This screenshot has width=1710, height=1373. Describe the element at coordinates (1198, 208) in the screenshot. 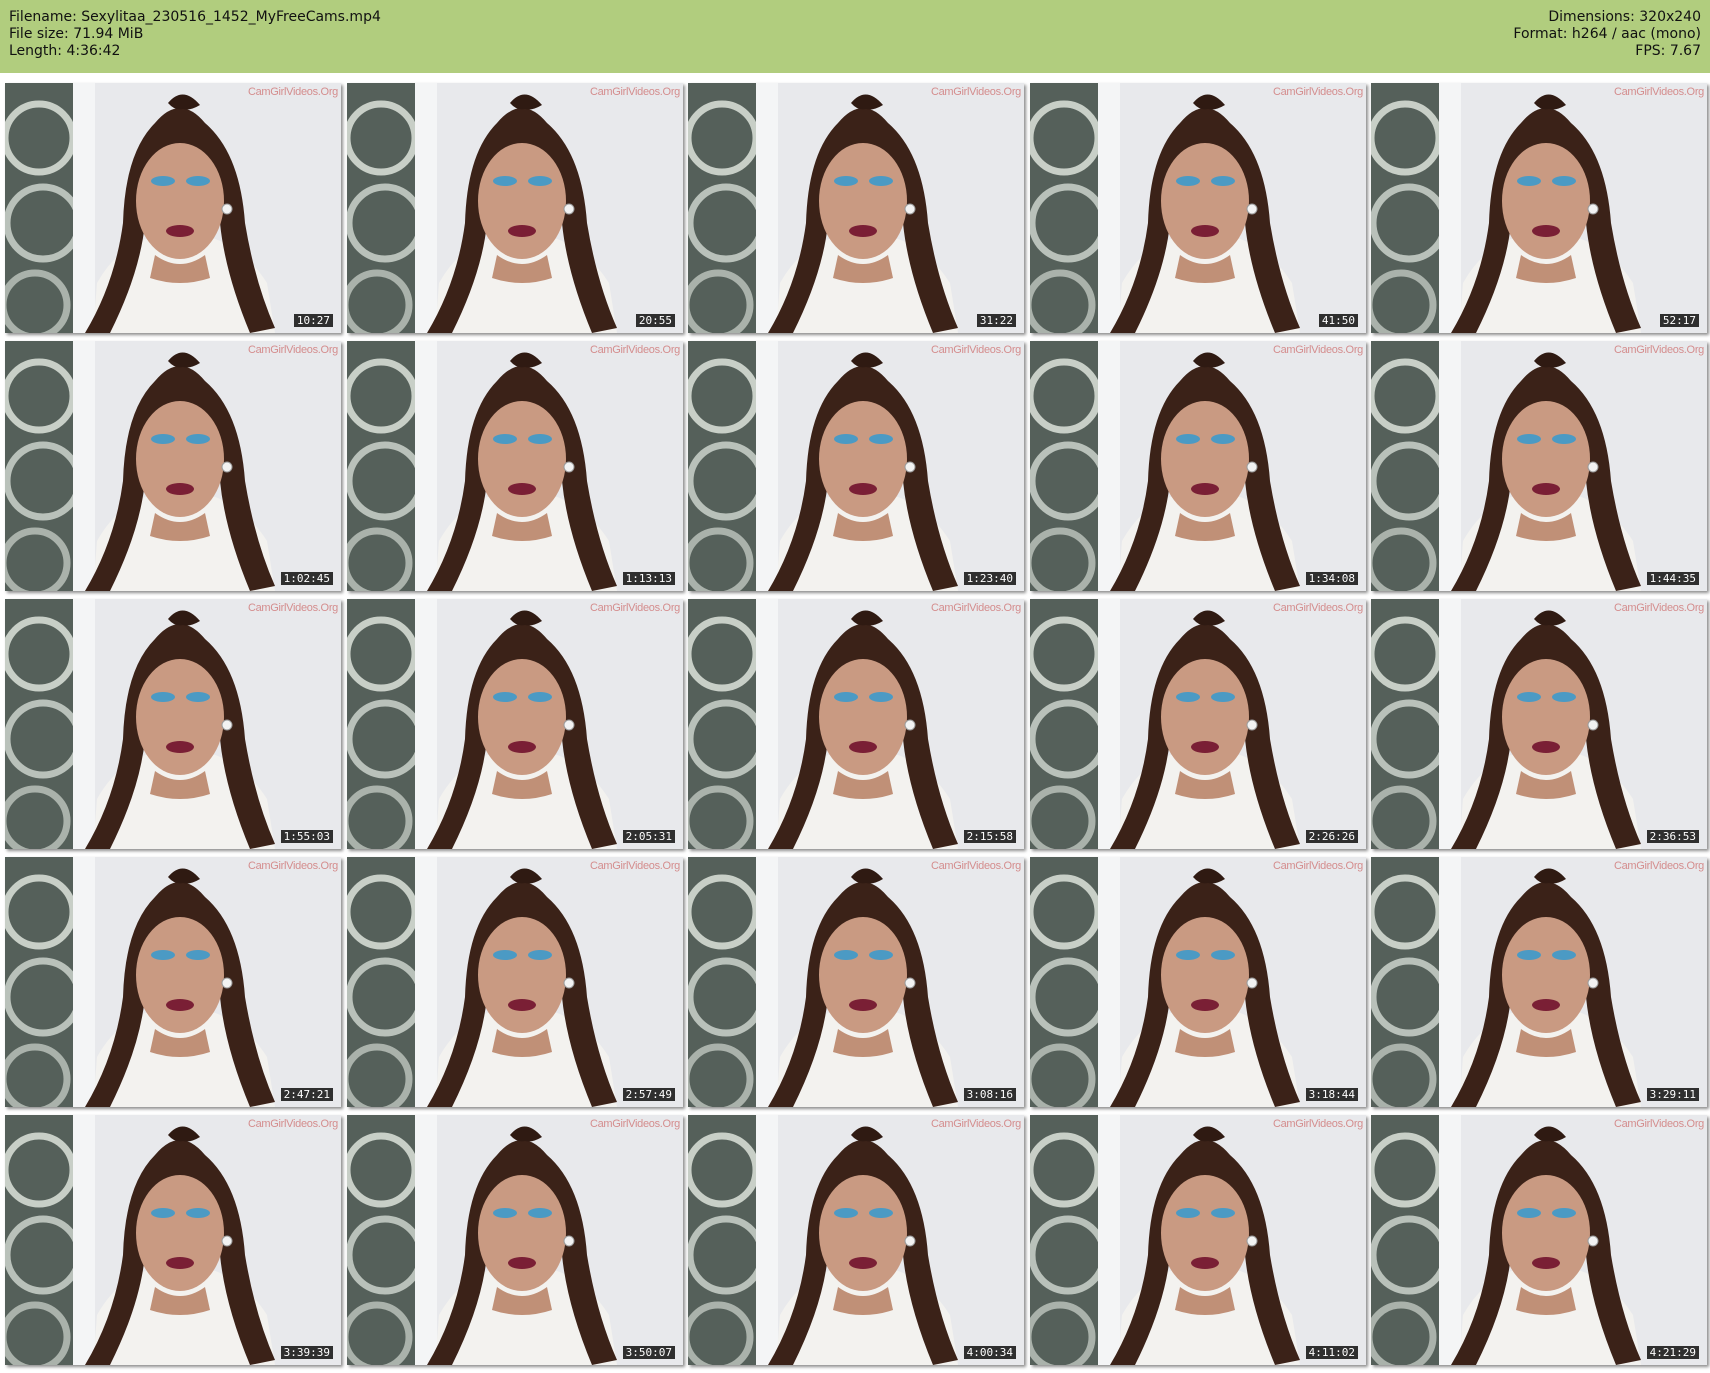

I see `video-thumbnail: CamGirlVideos.Org 41:50` at that location.